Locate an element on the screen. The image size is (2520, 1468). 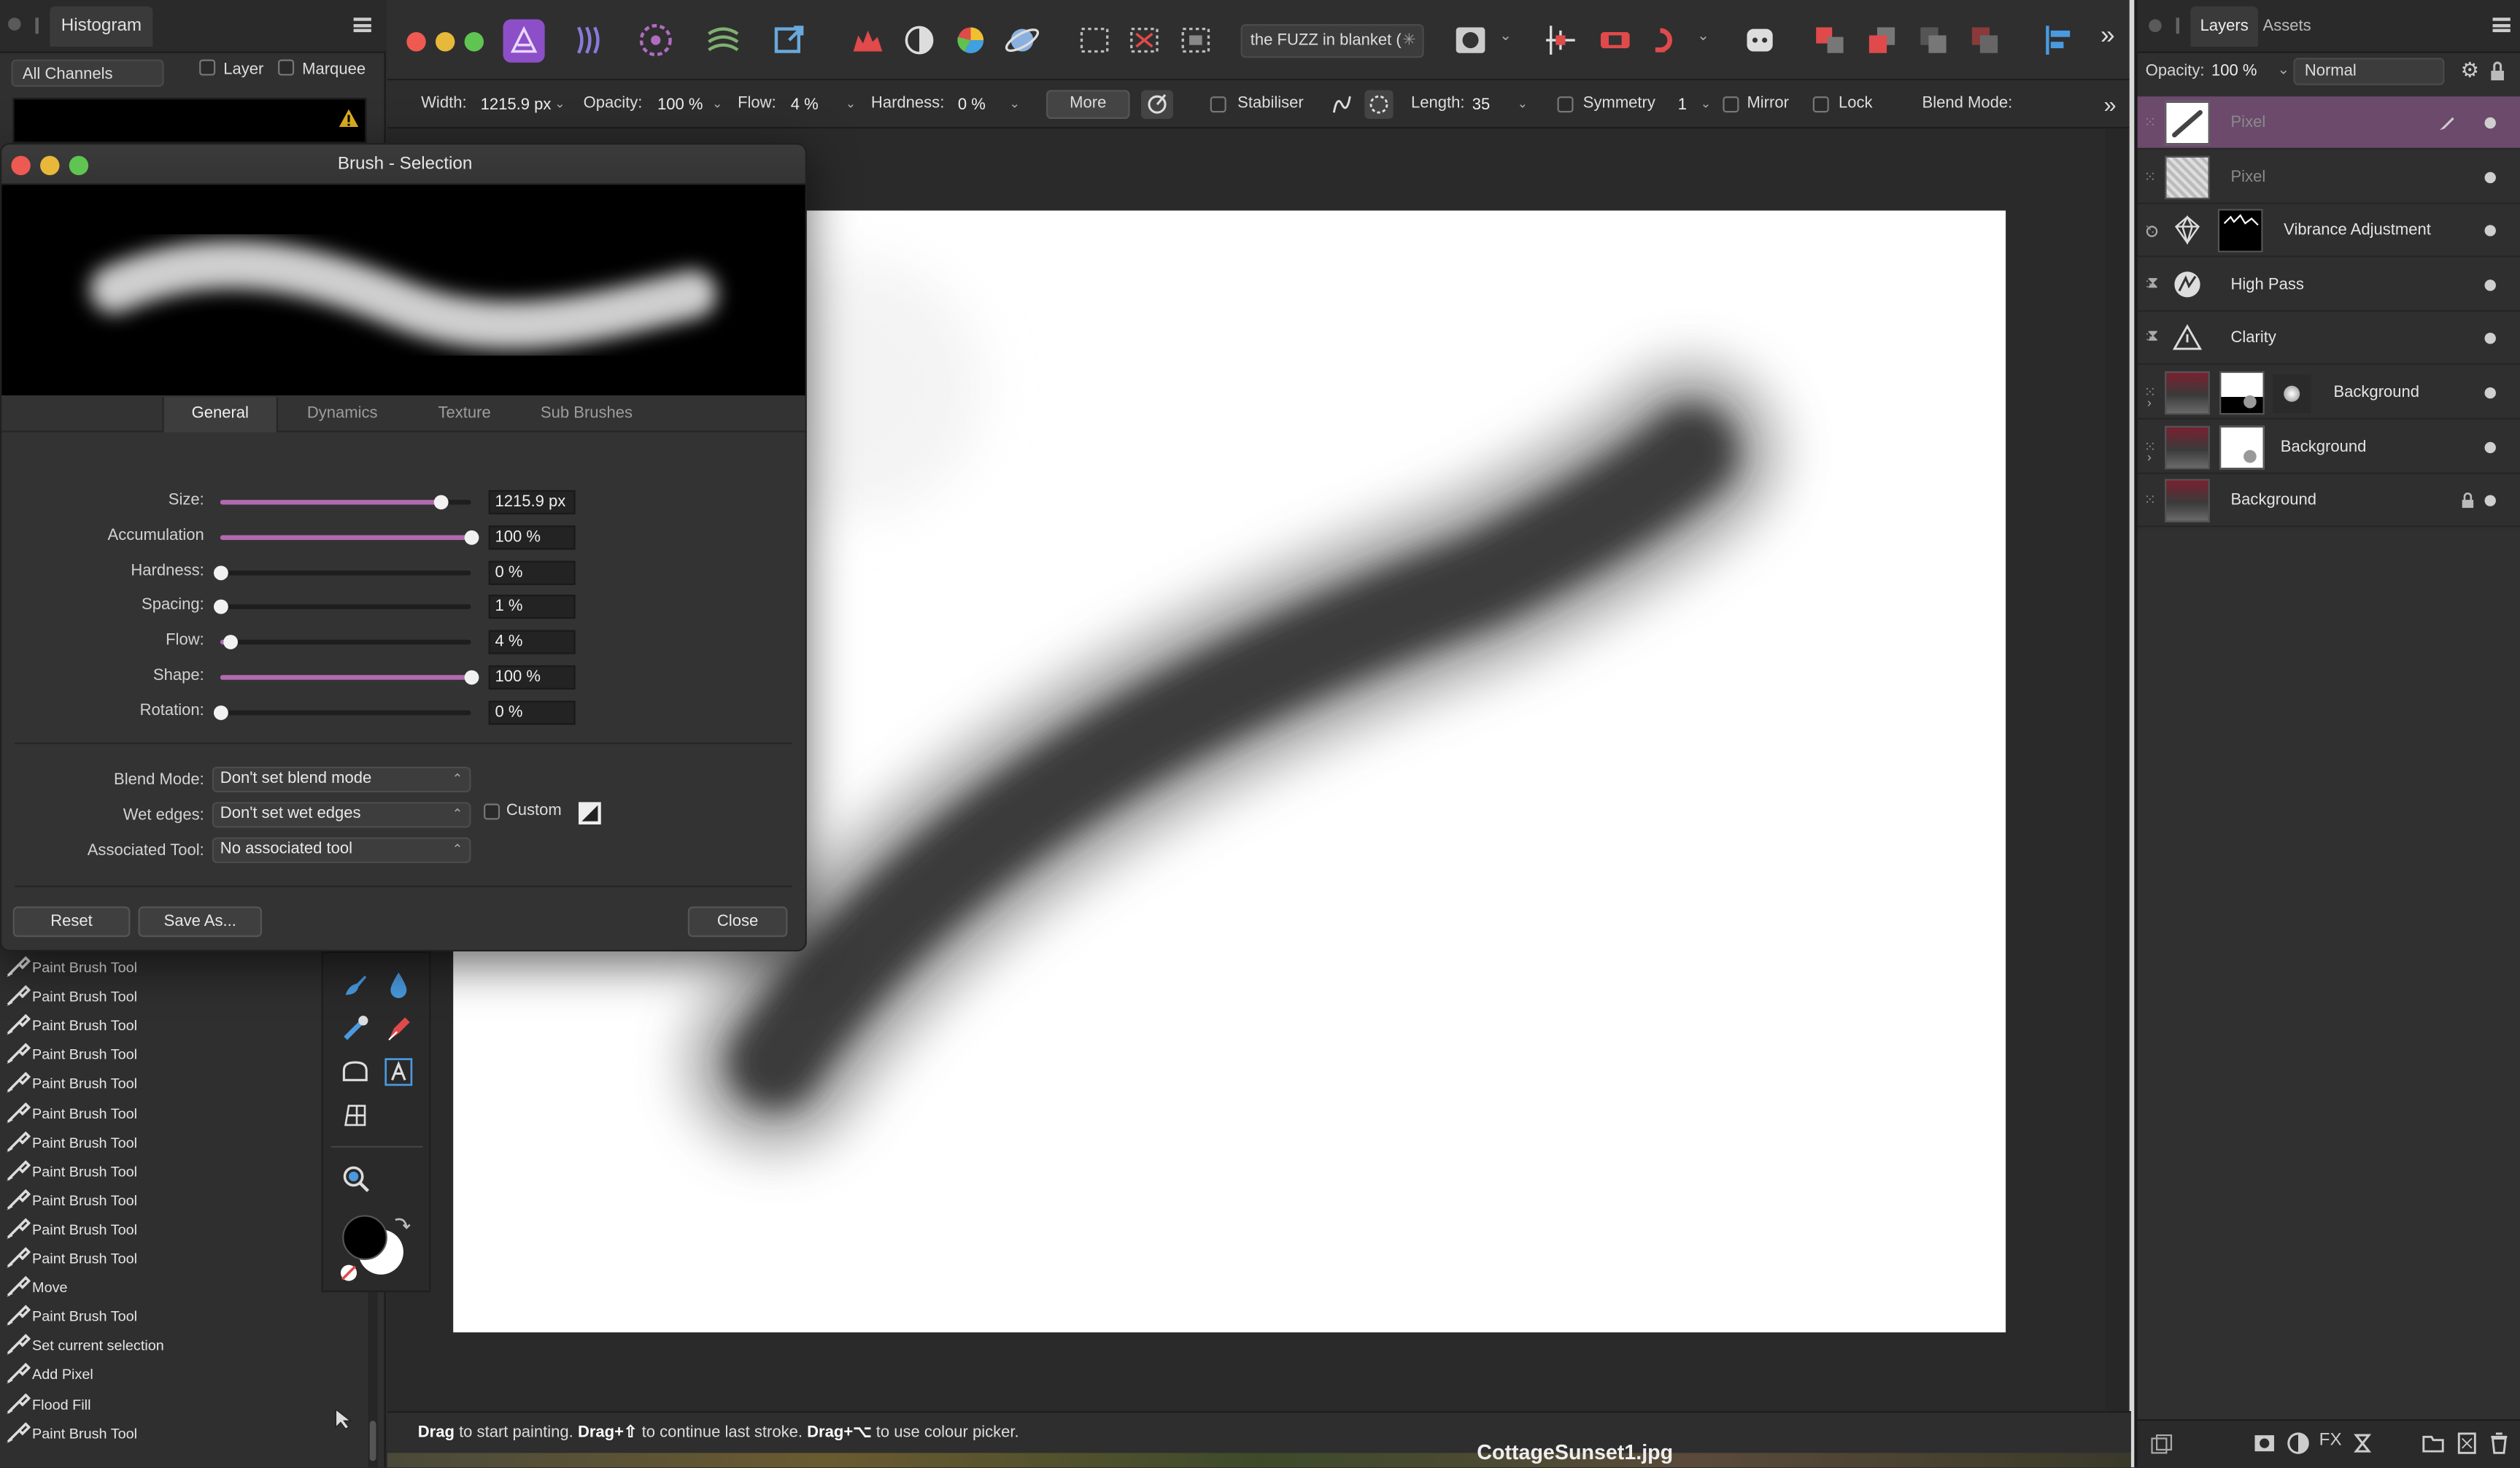
assistant-icon is located at coordinates (1615, 40).